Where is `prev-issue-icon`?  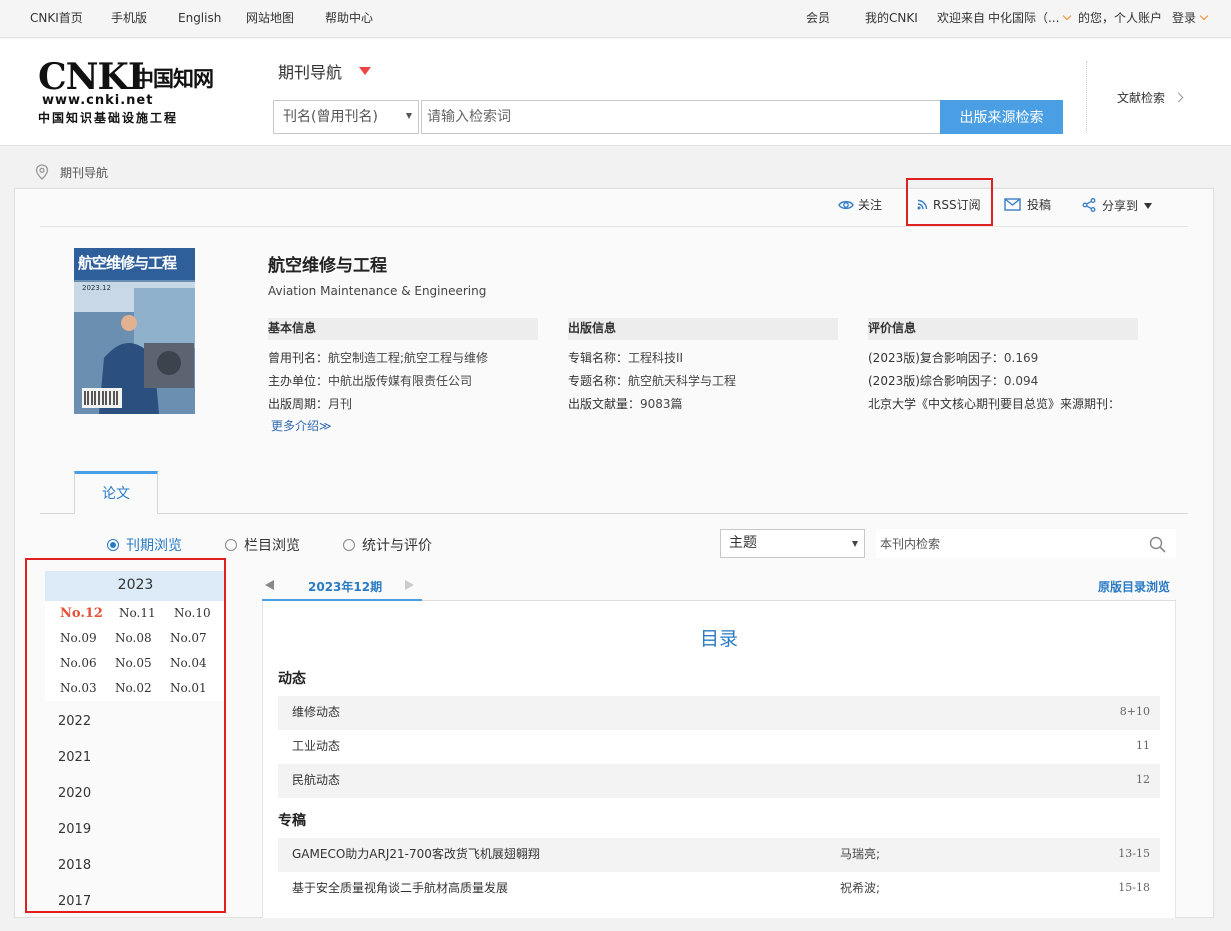 prev-issue-icon is located at coordinates (269, 585).